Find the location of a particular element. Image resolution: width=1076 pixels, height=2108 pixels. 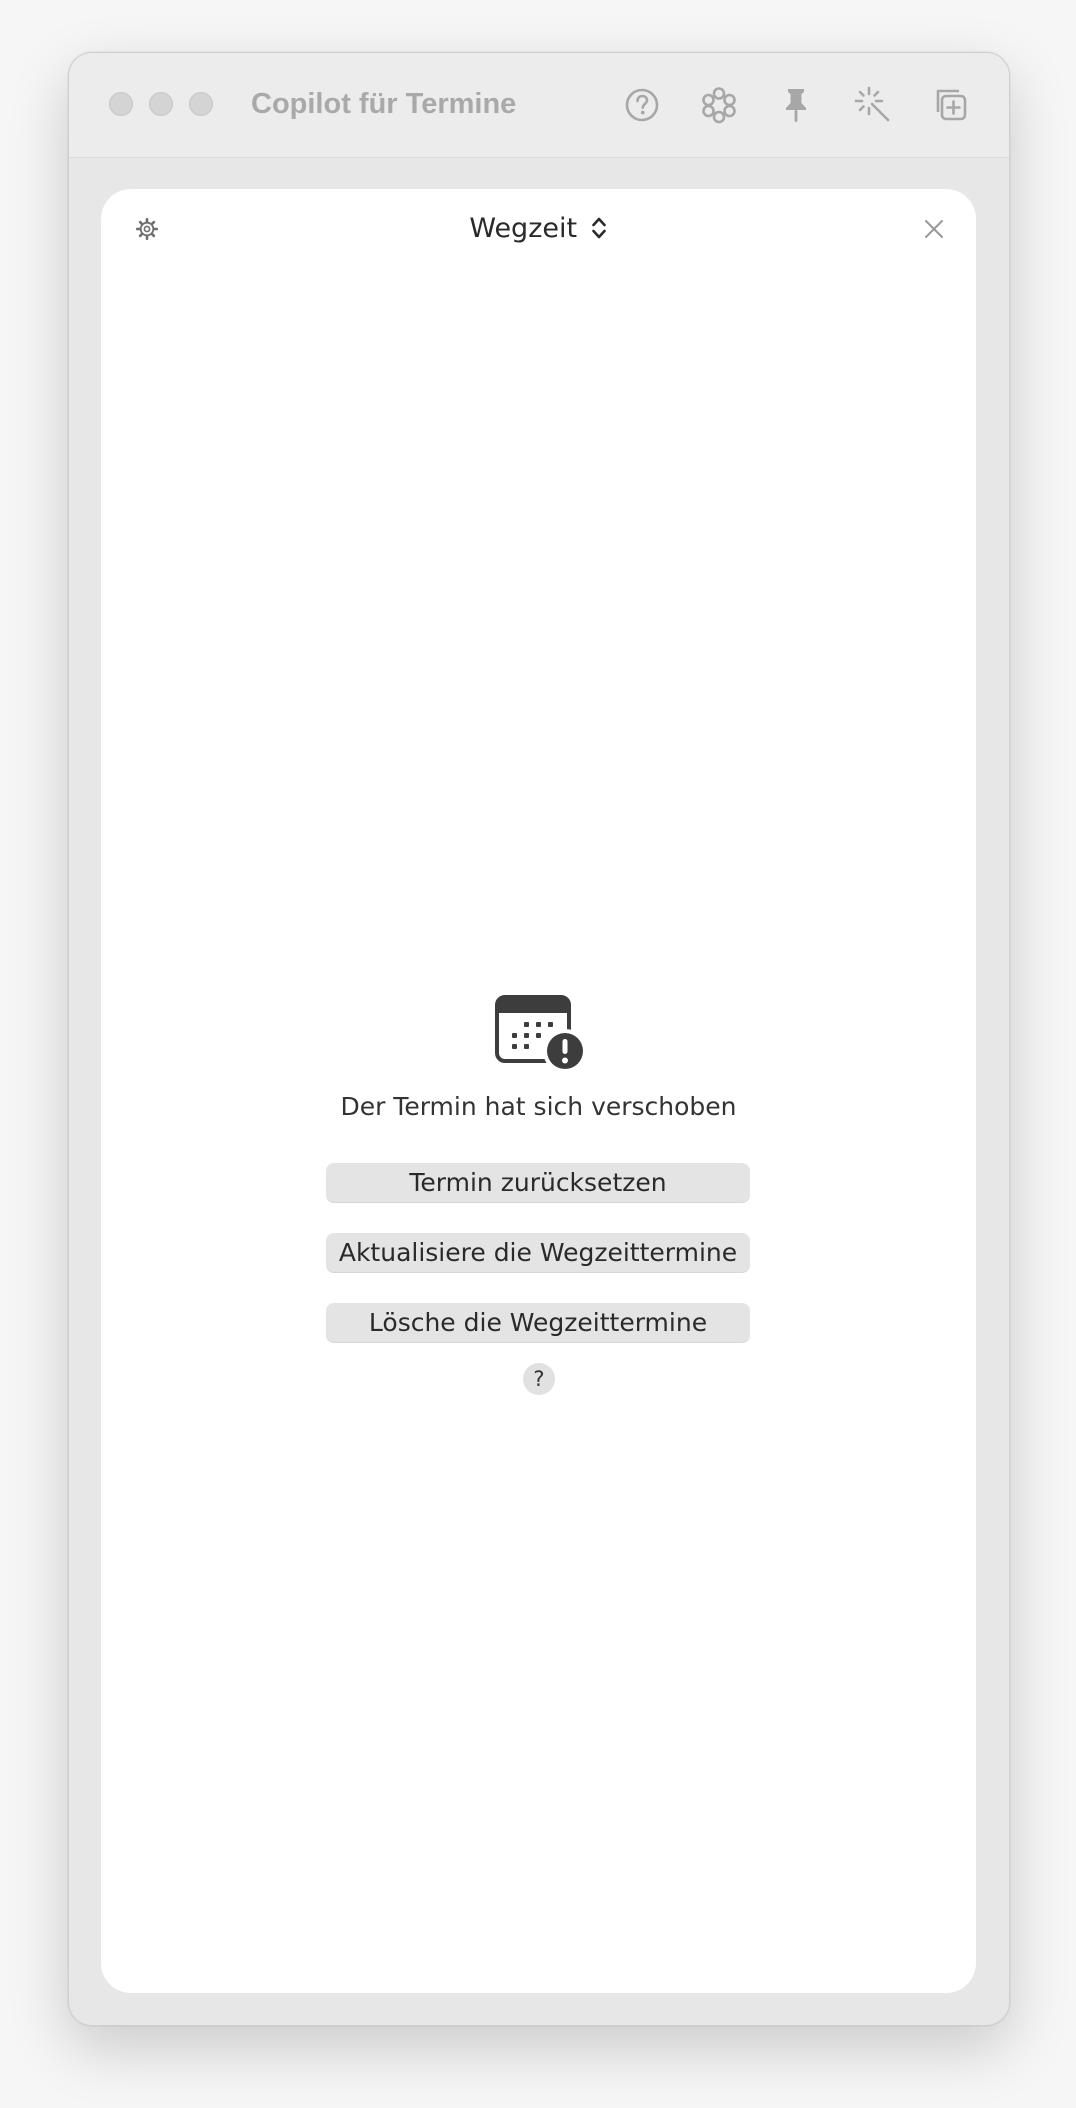

mode-selector: Wegzeit is located at coordinates (539, 229).